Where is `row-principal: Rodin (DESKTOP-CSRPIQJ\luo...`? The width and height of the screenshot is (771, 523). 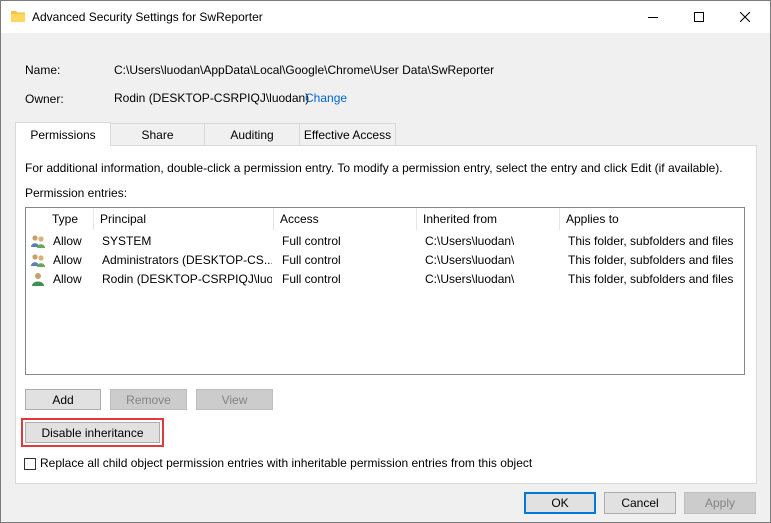 row-principal: Rodin (DESKTOP-CSRPIQJ\luo... is located at coordinates (187, 279).